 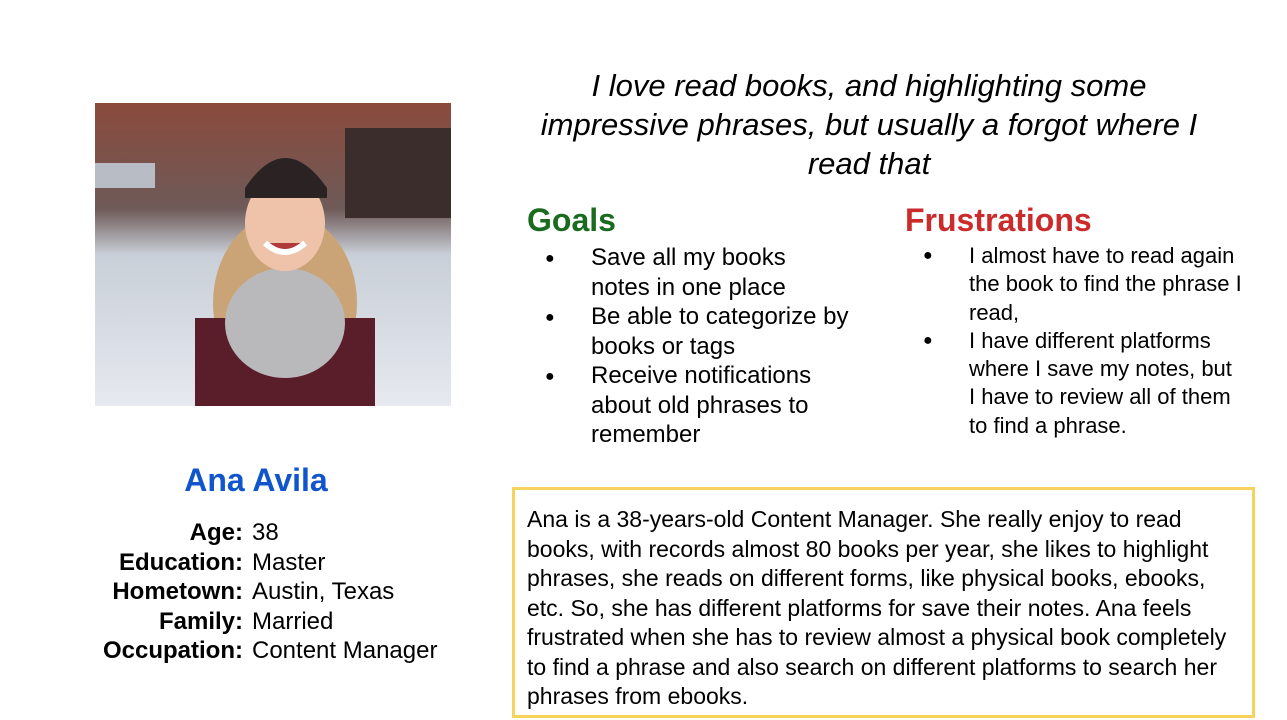 What do you see at coordinates (285, 533) in the screenshot?
I see `detail-age: Age: 38` at bounding box center [285, 533].